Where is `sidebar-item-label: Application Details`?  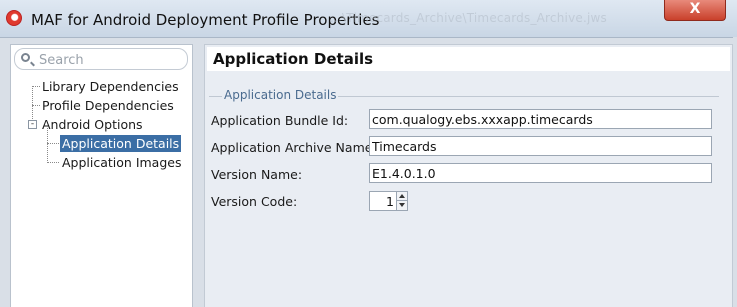 sidebar-item-label: Application Details is located at coordinates (121, 143).